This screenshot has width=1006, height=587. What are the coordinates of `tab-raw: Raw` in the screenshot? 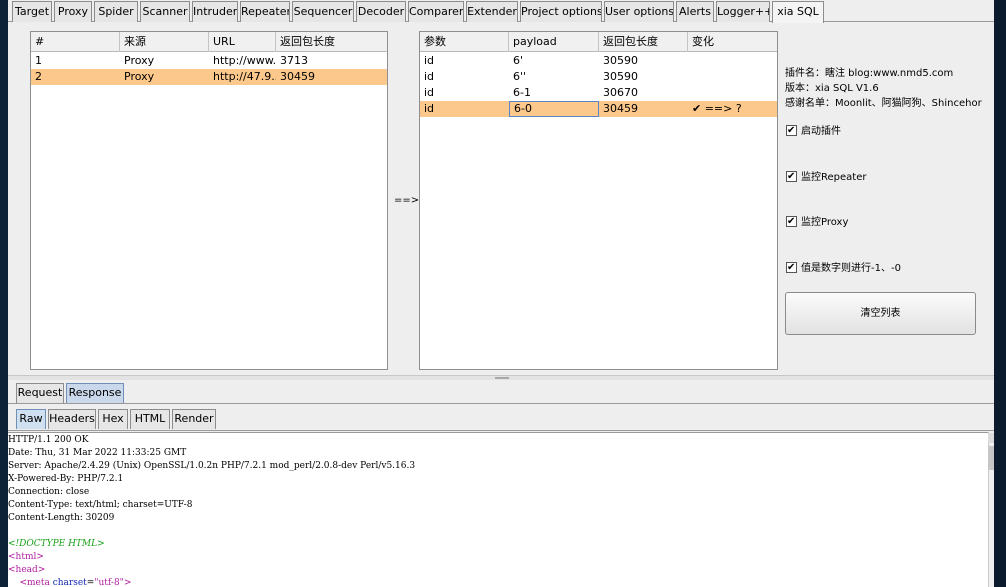 It's located at (31, 419).